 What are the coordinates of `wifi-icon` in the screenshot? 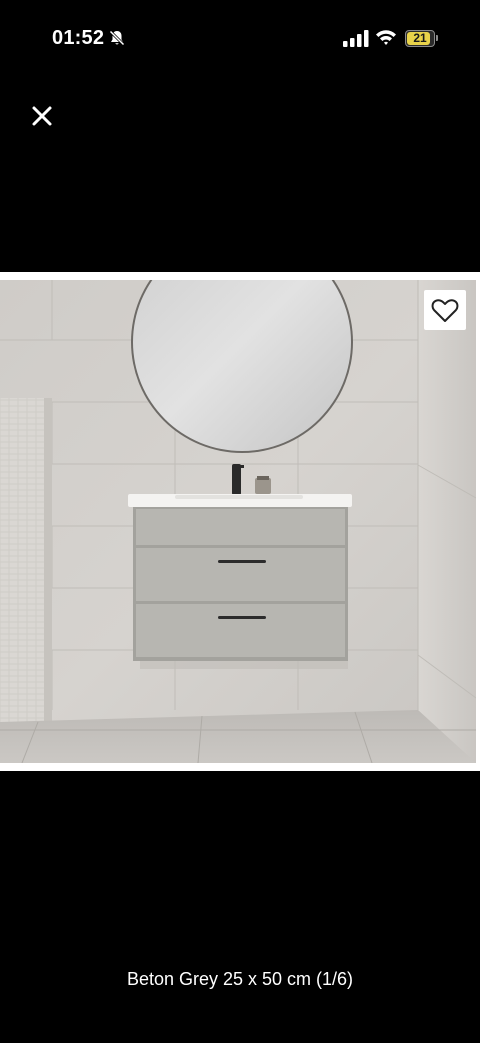 It's located at (386, 37).